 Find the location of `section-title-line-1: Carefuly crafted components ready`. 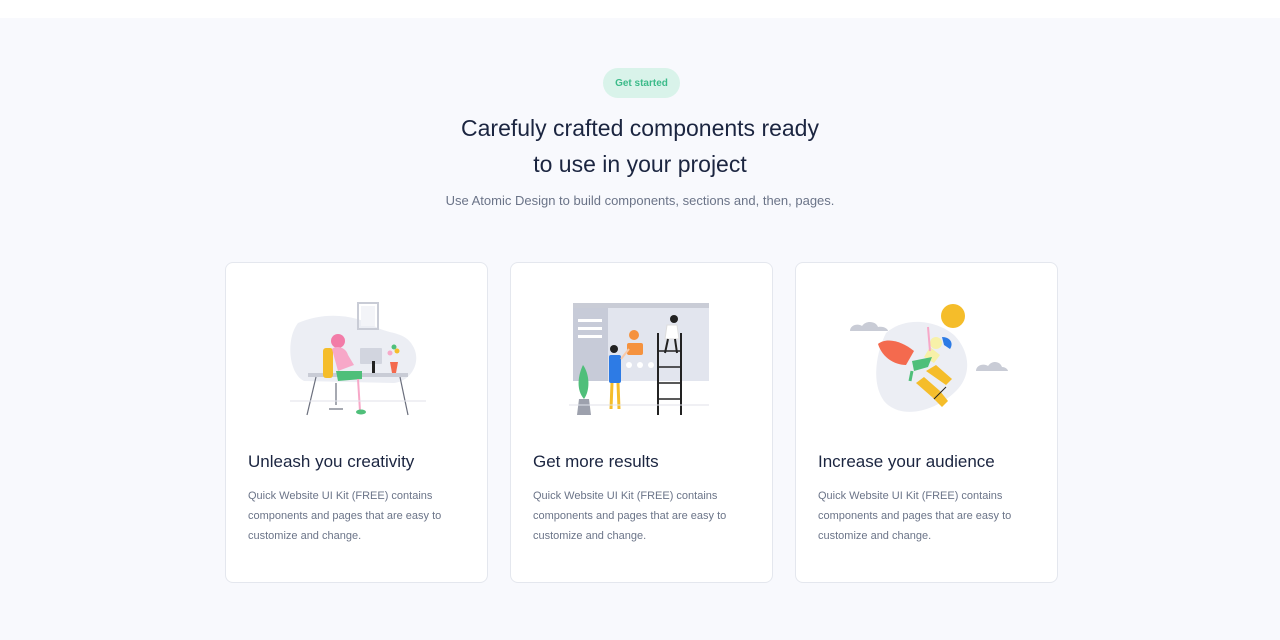

section-title-line-1: Carefuly crafted components ready is located at coordinates (640, 128).